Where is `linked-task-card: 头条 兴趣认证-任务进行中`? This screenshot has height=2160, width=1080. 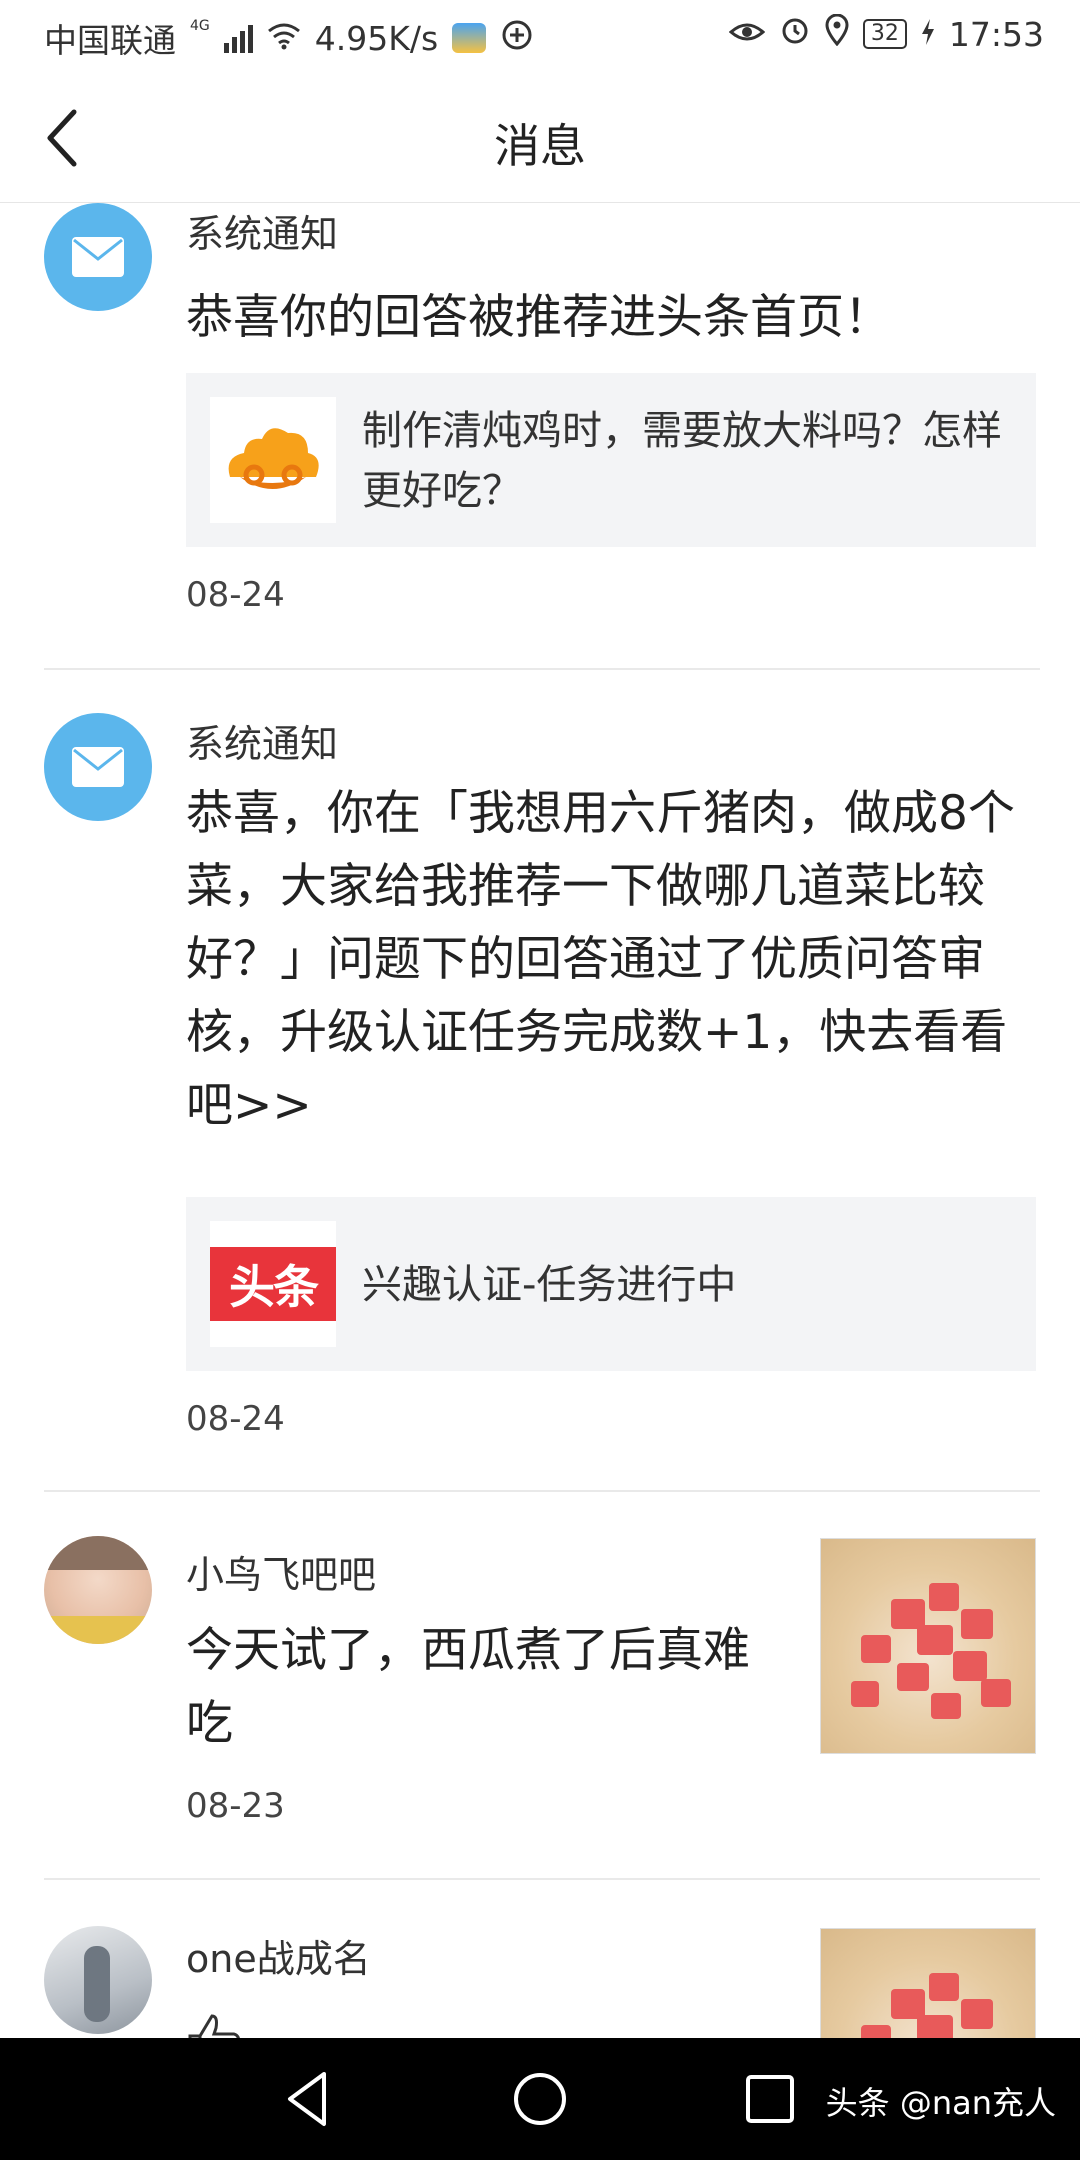
linked-task-card: 头条 兴趣认证-任务进行中 is located at coordinates (611, 1284).